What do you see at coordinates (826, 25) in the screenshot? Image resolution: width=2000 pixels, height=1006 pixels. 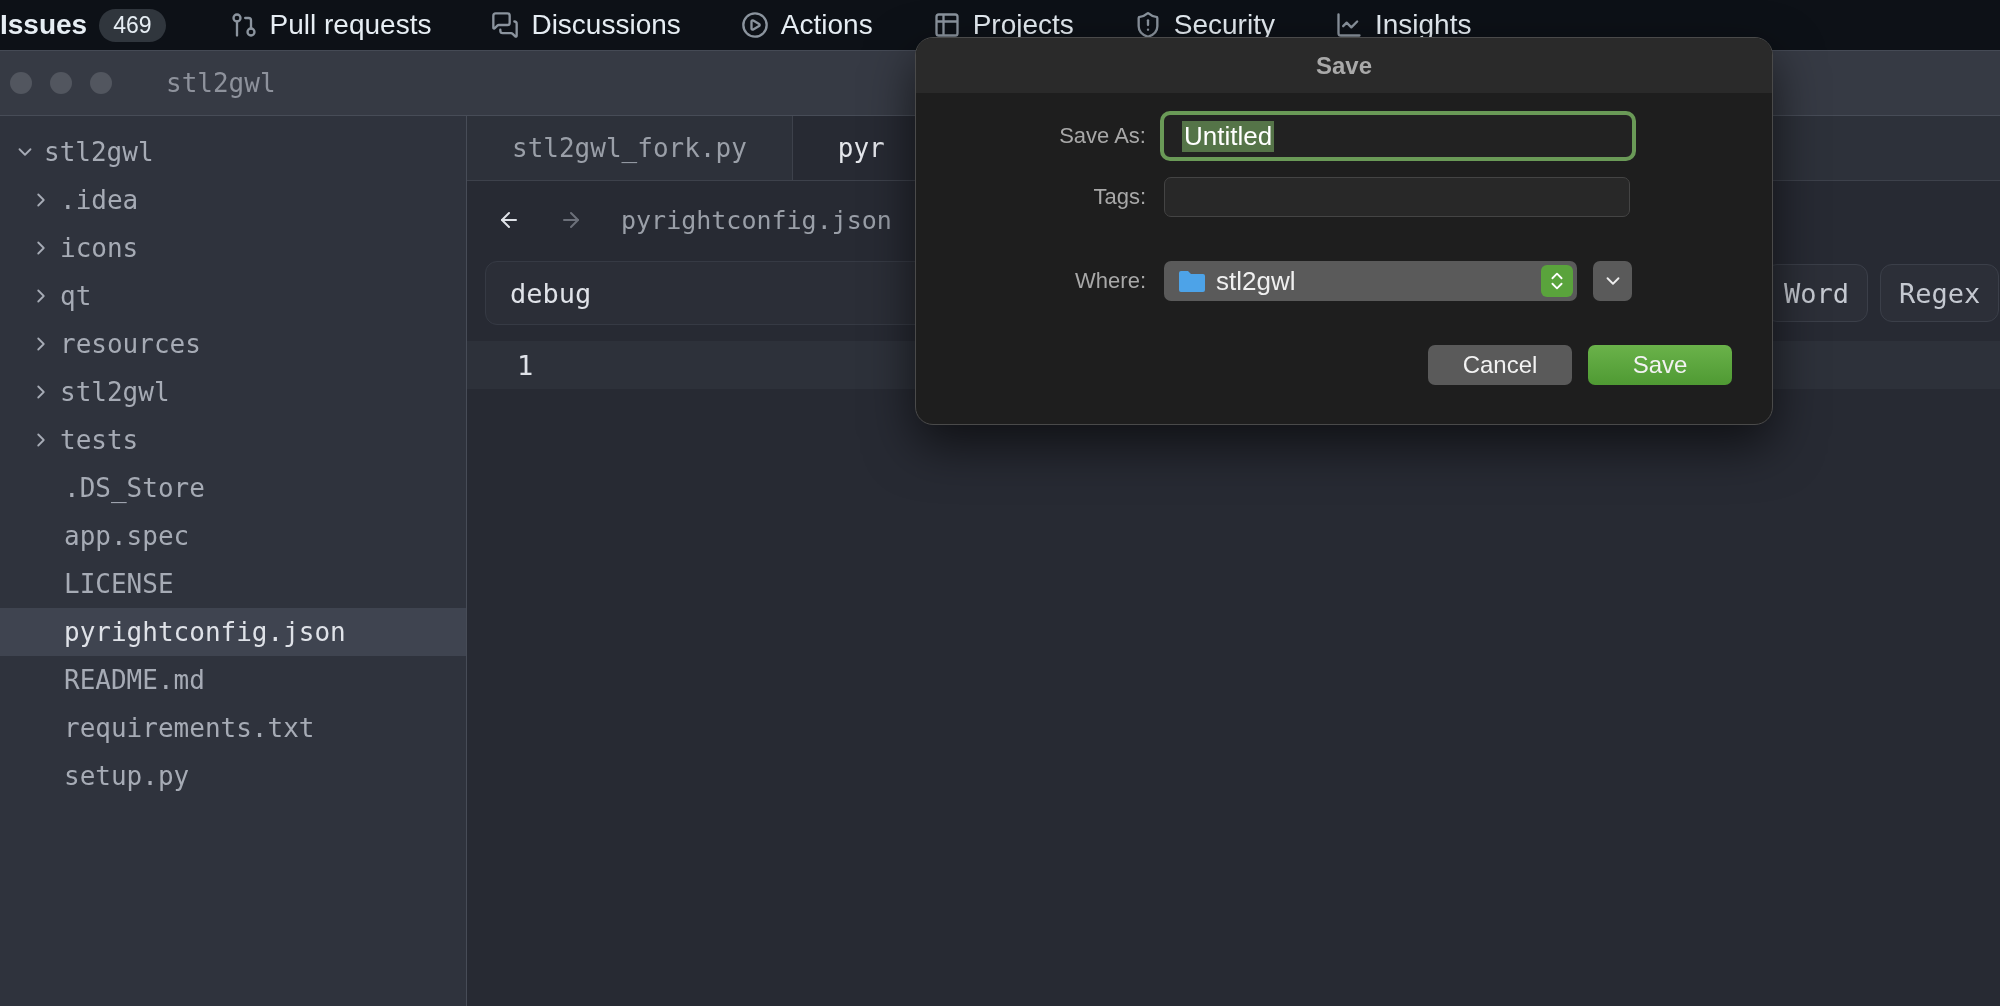 I see `nav-label: Actions` at bounding box center [826, 25].